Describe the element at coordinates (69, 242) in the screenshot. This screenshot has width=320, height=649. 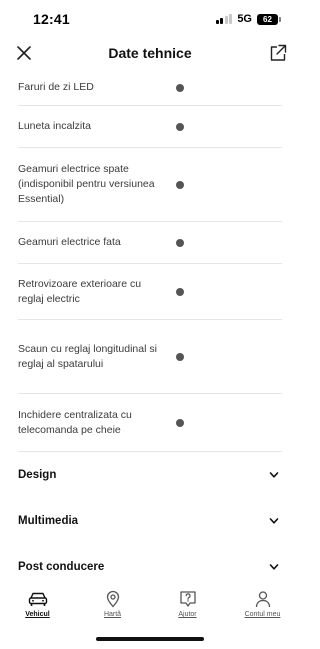
I see `feature-label: Geamuri electrice fata` at that location.